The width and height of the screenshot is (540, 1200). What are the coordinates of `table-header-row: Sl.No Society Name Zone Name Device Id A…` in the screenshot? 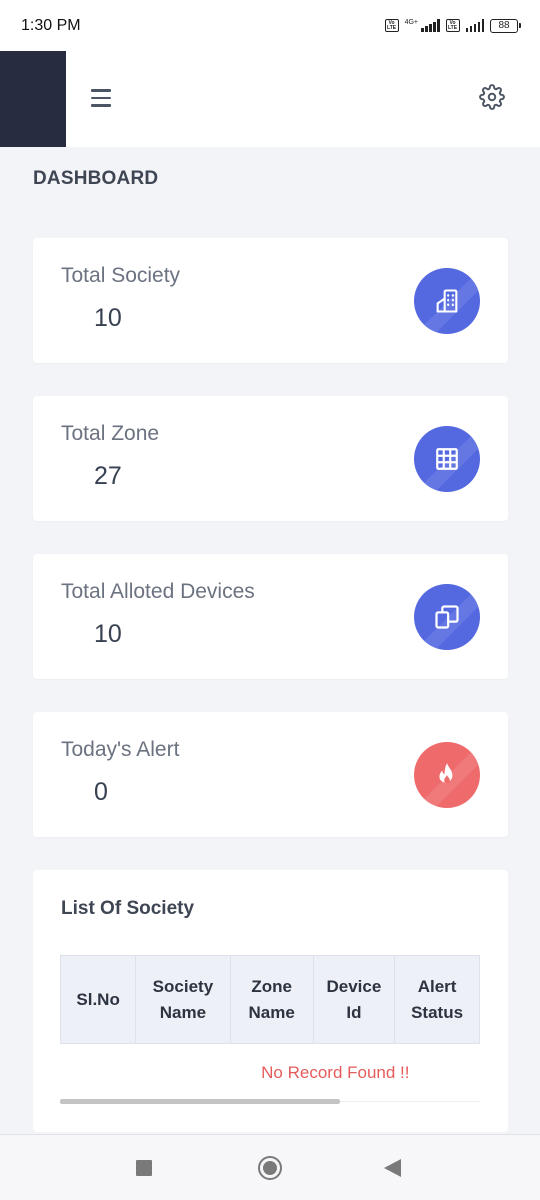 It's located at (270, 999).